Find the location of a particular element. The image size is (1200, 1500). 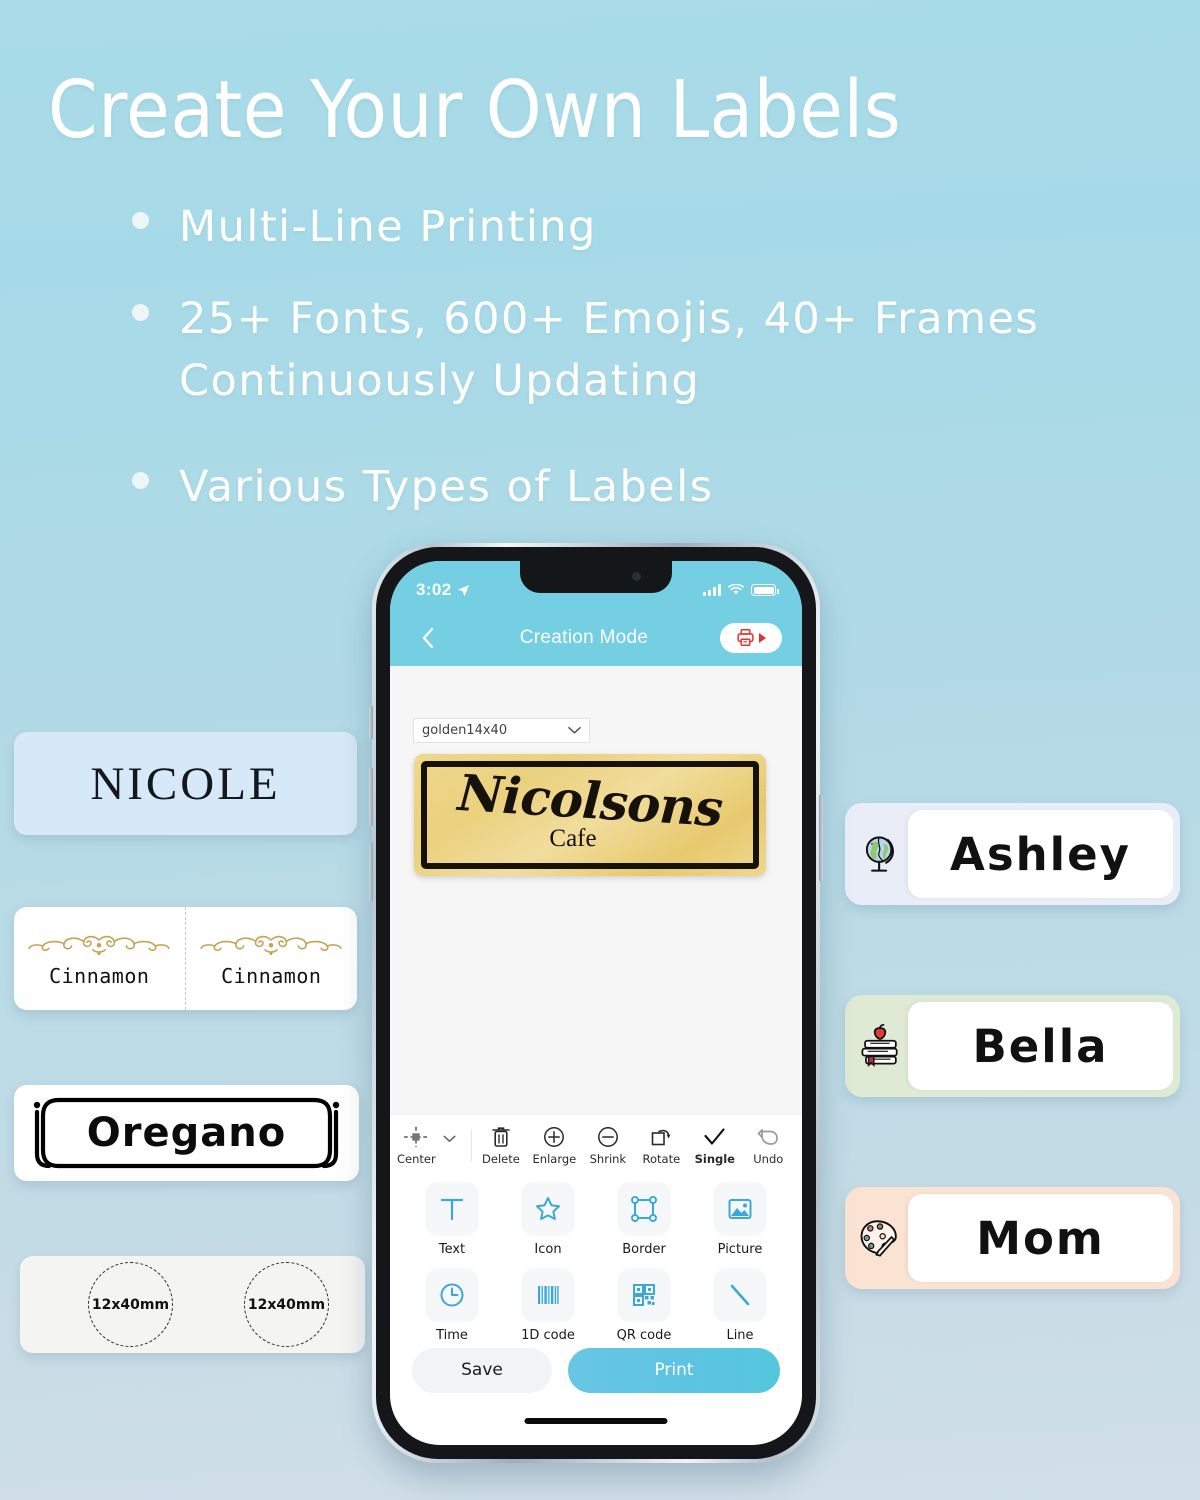

phone-volume-up-button is located at coordinates (371, 797).